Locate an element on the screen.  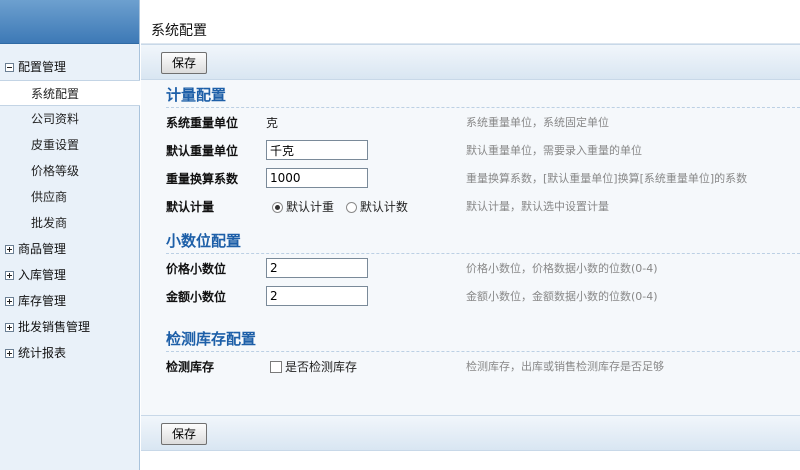
nav-group-label: 统计报表 is located at coordinates (42, 353).